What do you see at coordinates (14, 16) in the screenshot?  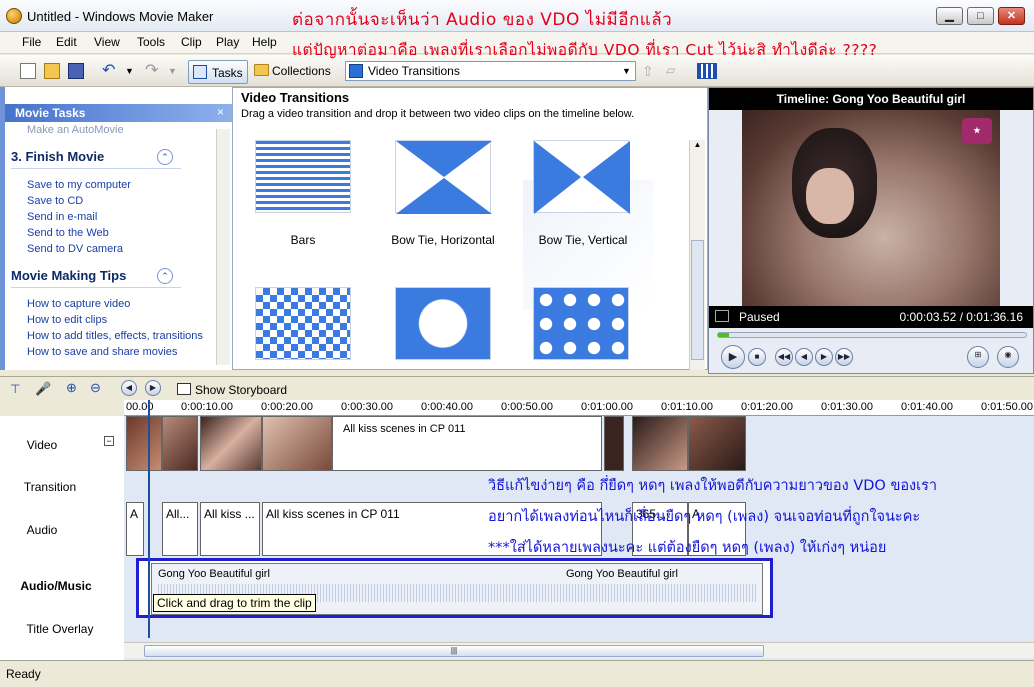 I see `movie-maker-app-icon` at bounding box center [14, 16].